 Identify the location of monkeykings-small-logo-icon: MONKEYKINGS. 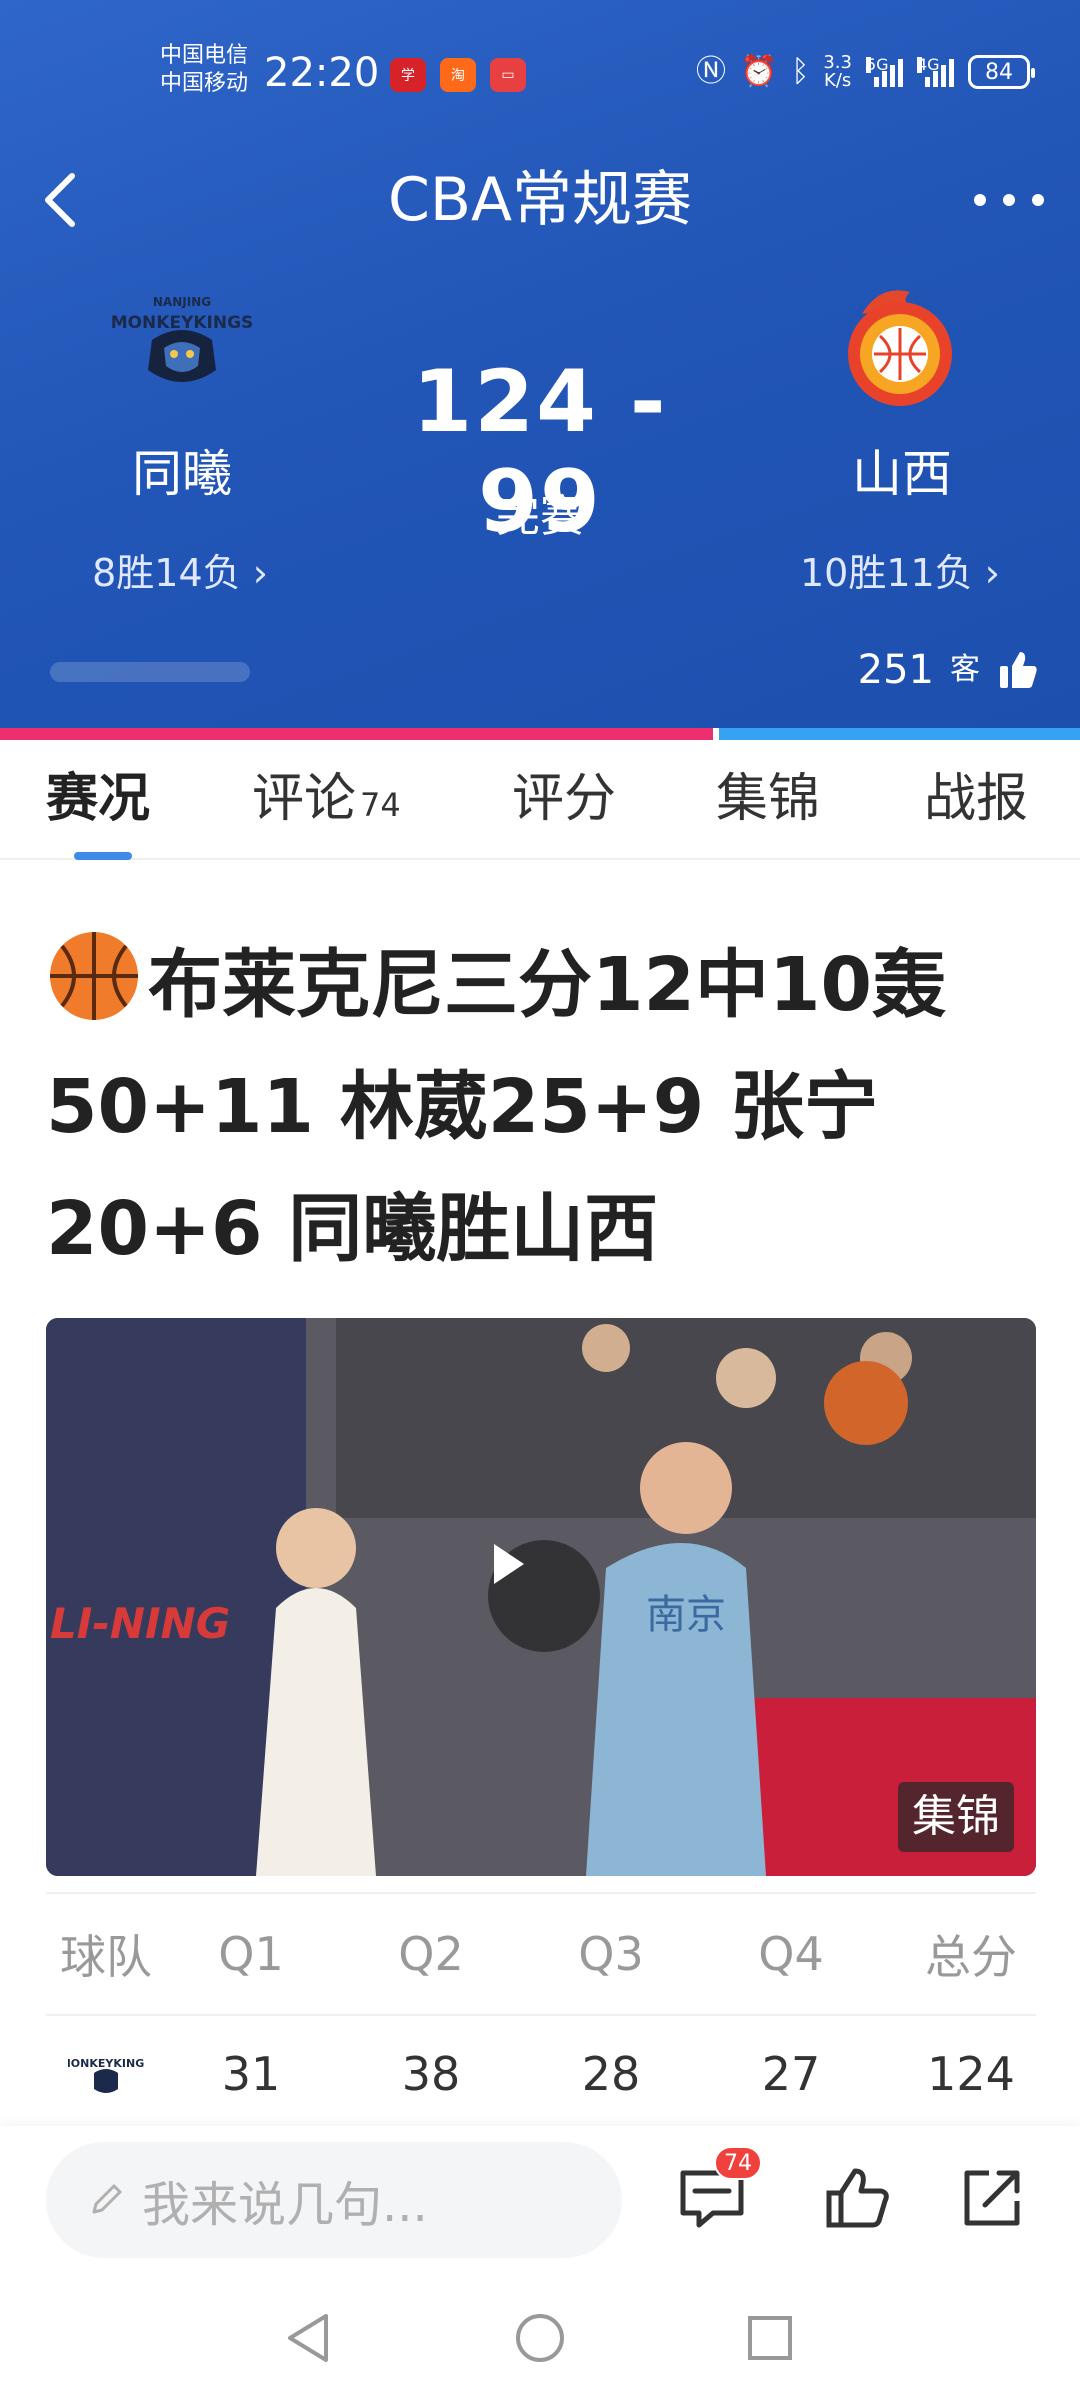
(106, 2075).